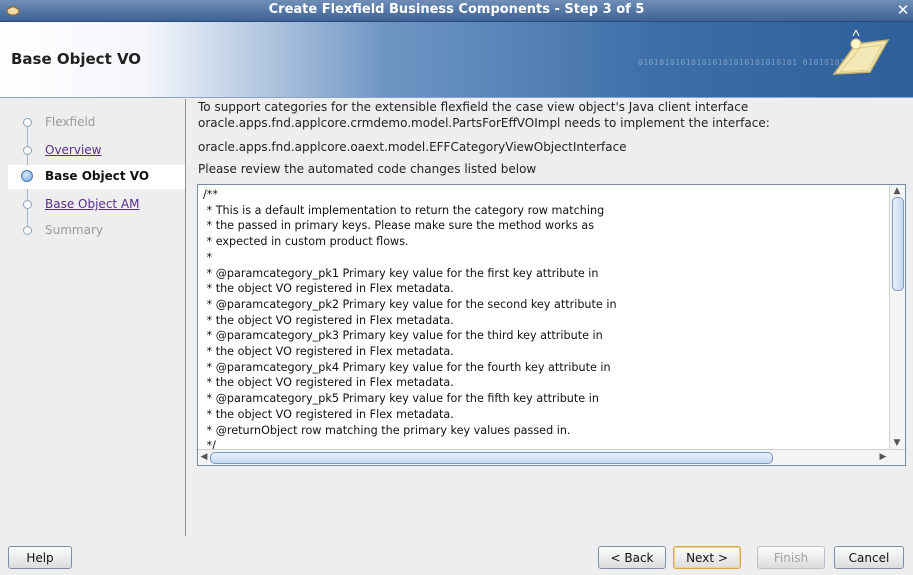 This screenshot has width=913, height=575. What do you see at coordinates (76, 59) in the screenshot?
I see `page-title: Base Object VO` at bounding box center [76, 59].